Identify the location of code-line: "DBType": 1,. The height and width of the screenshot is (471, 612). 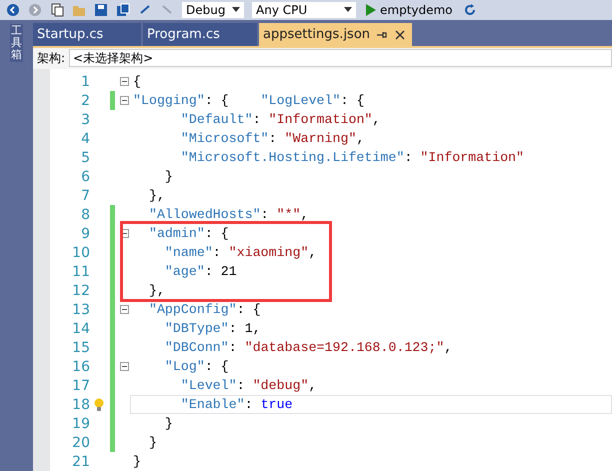
(213, 329).